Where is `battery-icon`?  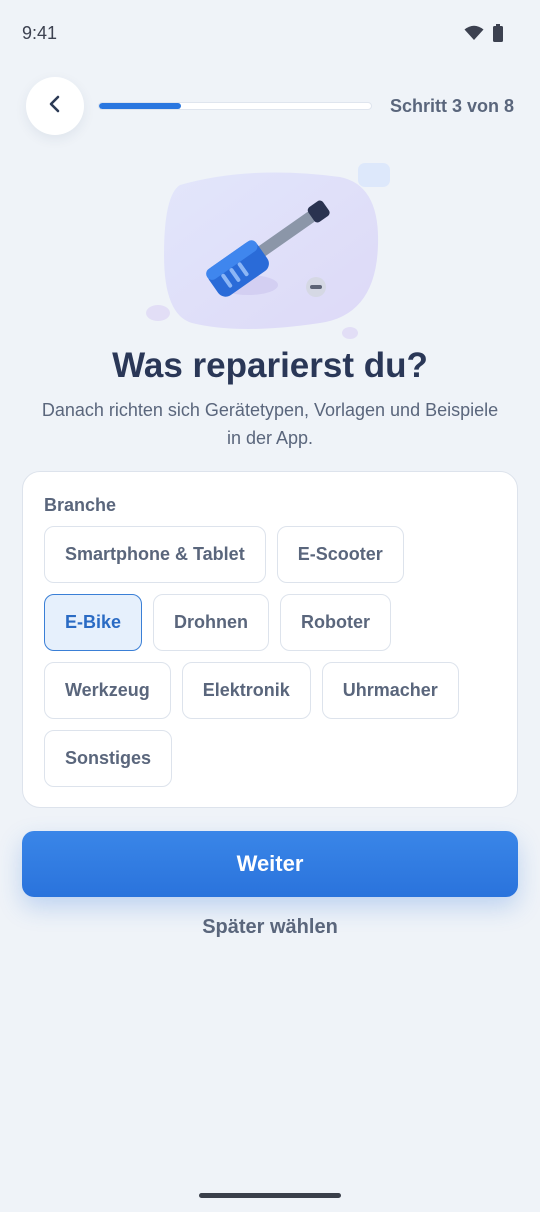
battery-icon is located at coordinates (498, 35).